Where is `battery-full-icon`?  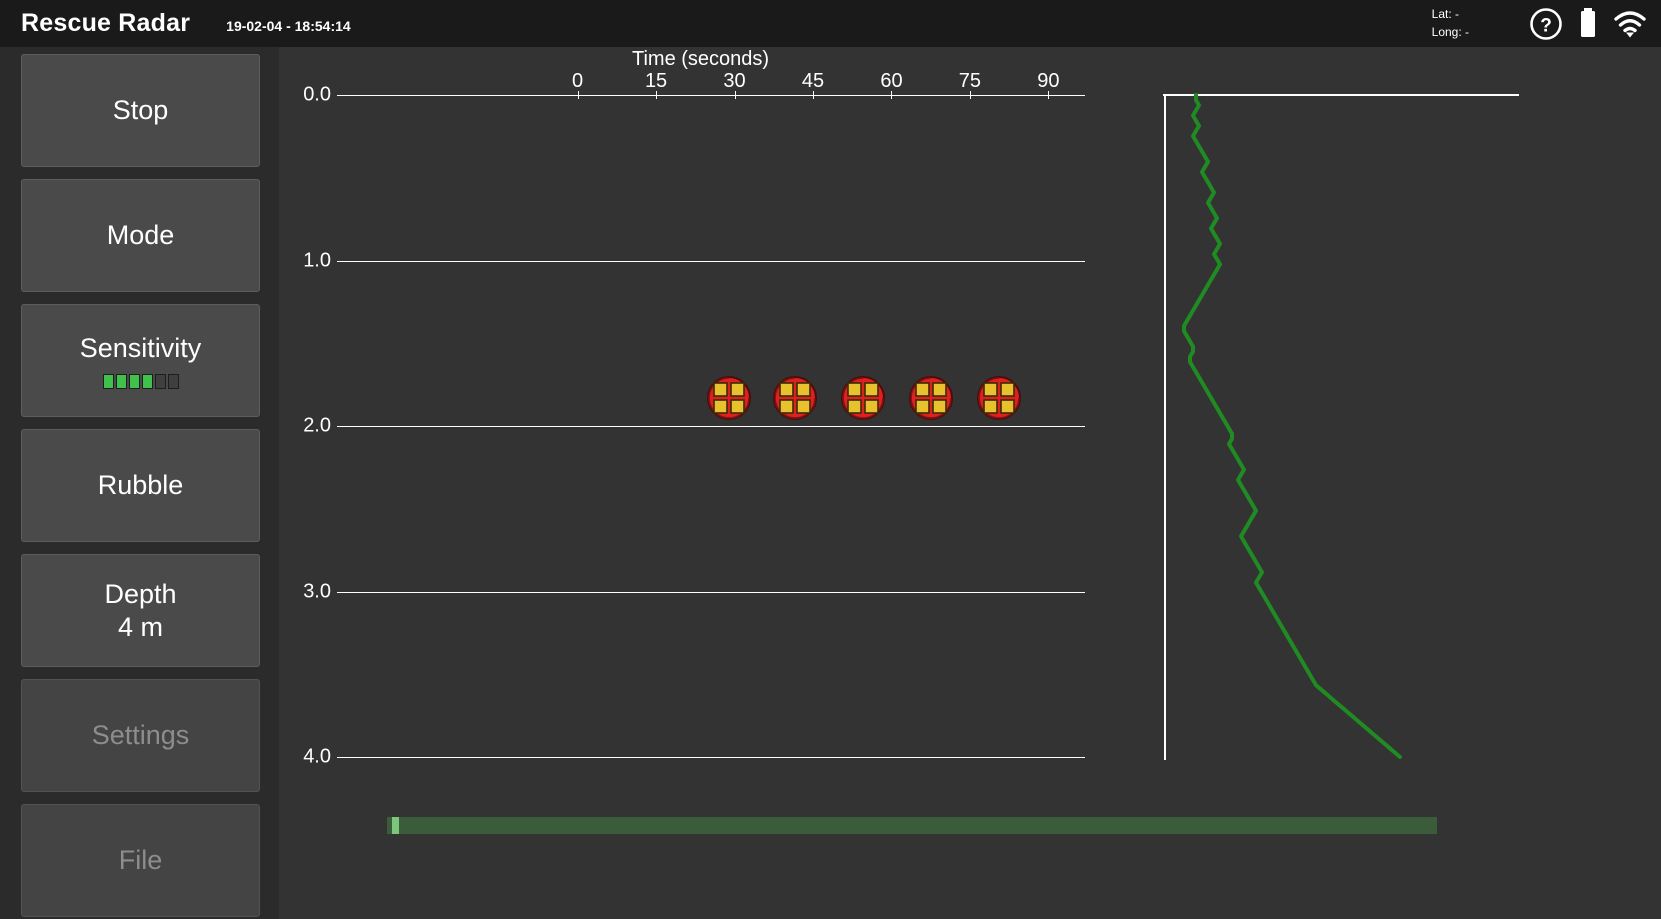 battery-full-icon is located at coordinates (1588, 24).